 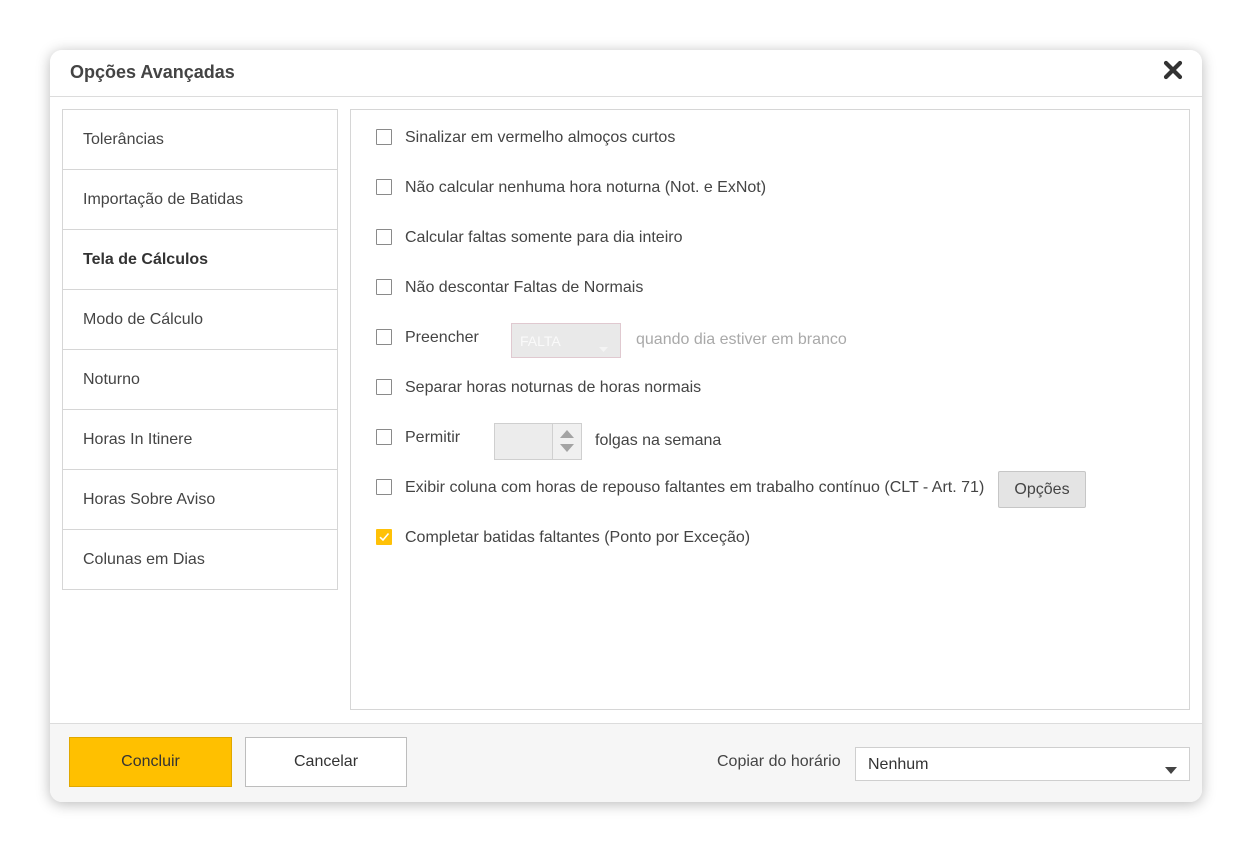 What do you see at coordinates (1022, 764) in the screenshot?
I see `copy-schedule-select: Nenhum` at bounding box center [1022, 764].